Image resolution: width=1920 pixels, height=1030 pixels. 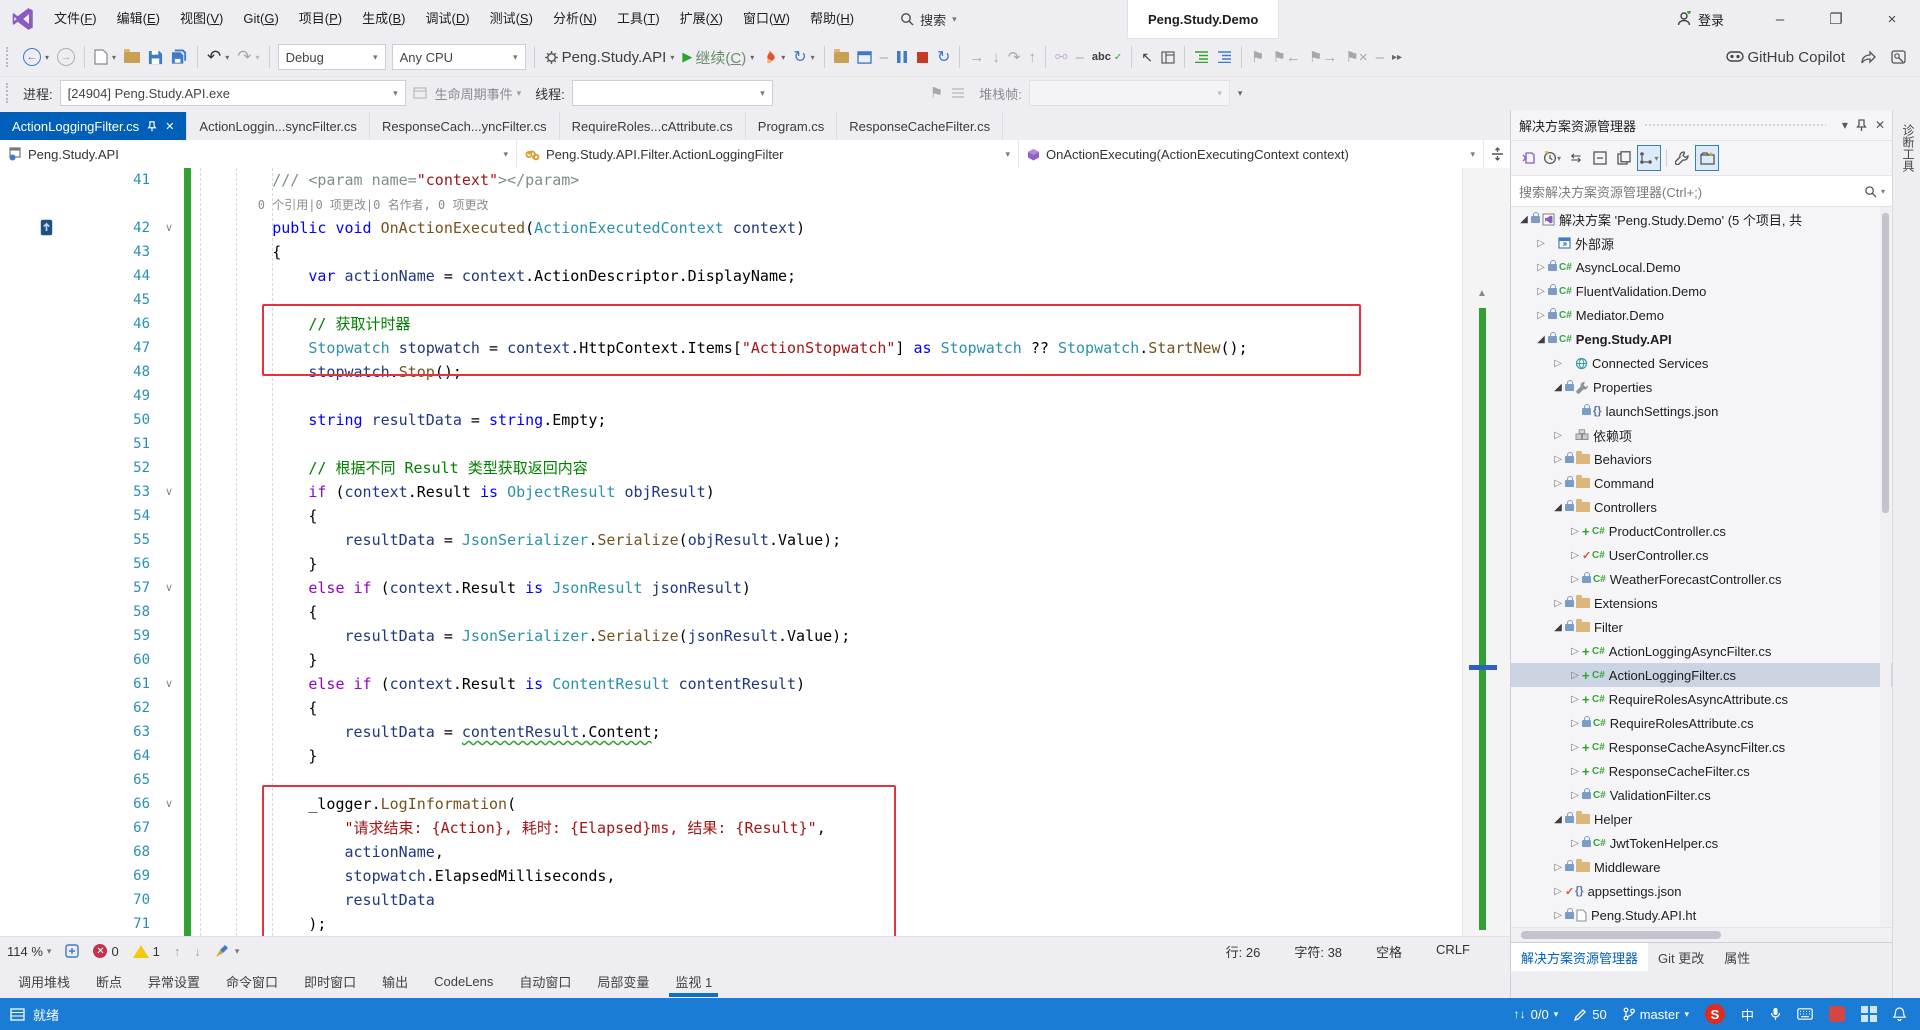 What do you see at coordinates (1702, 243) in the screenshot?
I see `tree-item--: ▷ 外部源` at bounding box center [1702, 243].